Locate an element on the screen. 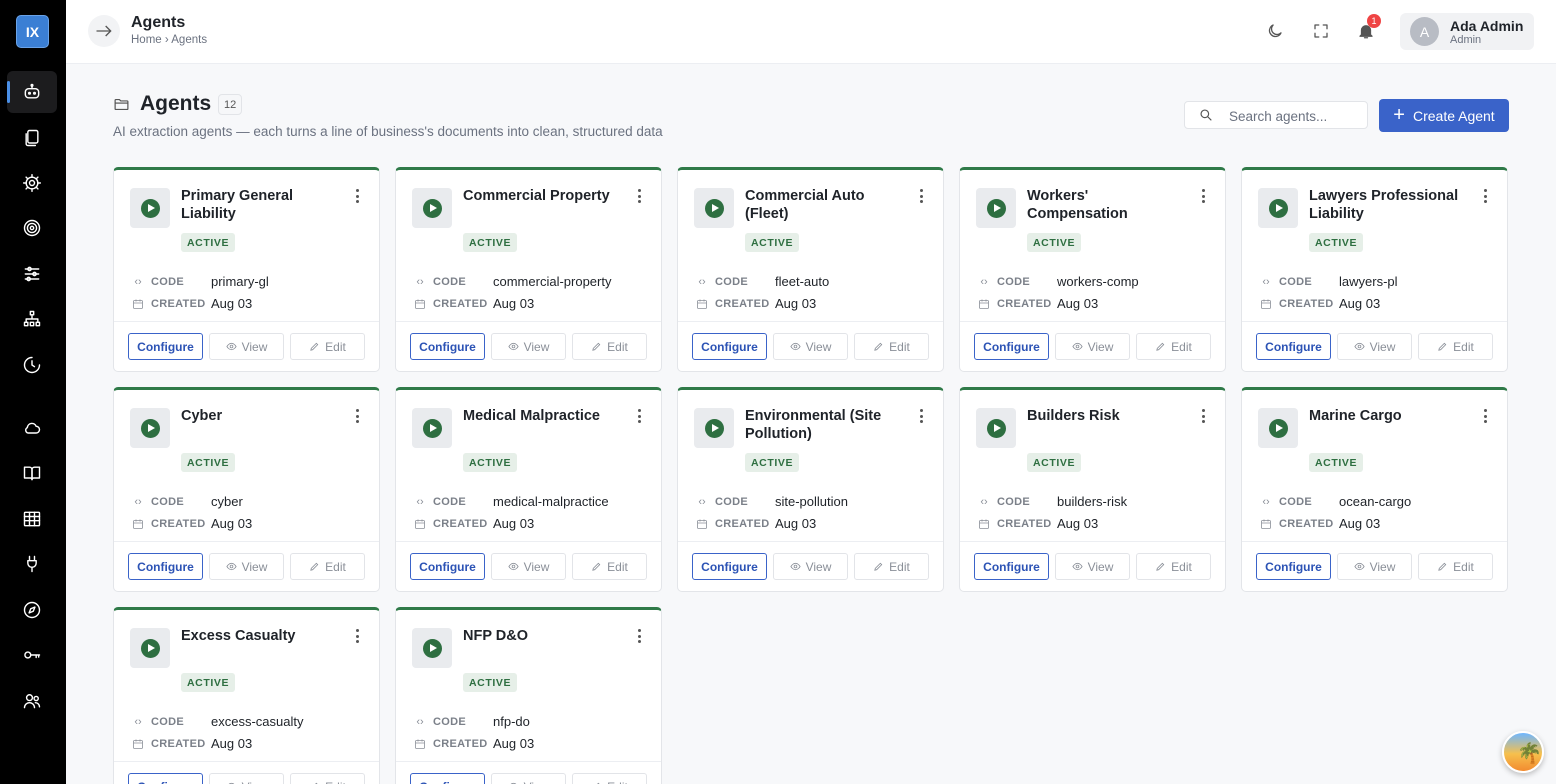  sidebar-item-agents is located at coordinates (32, 92).